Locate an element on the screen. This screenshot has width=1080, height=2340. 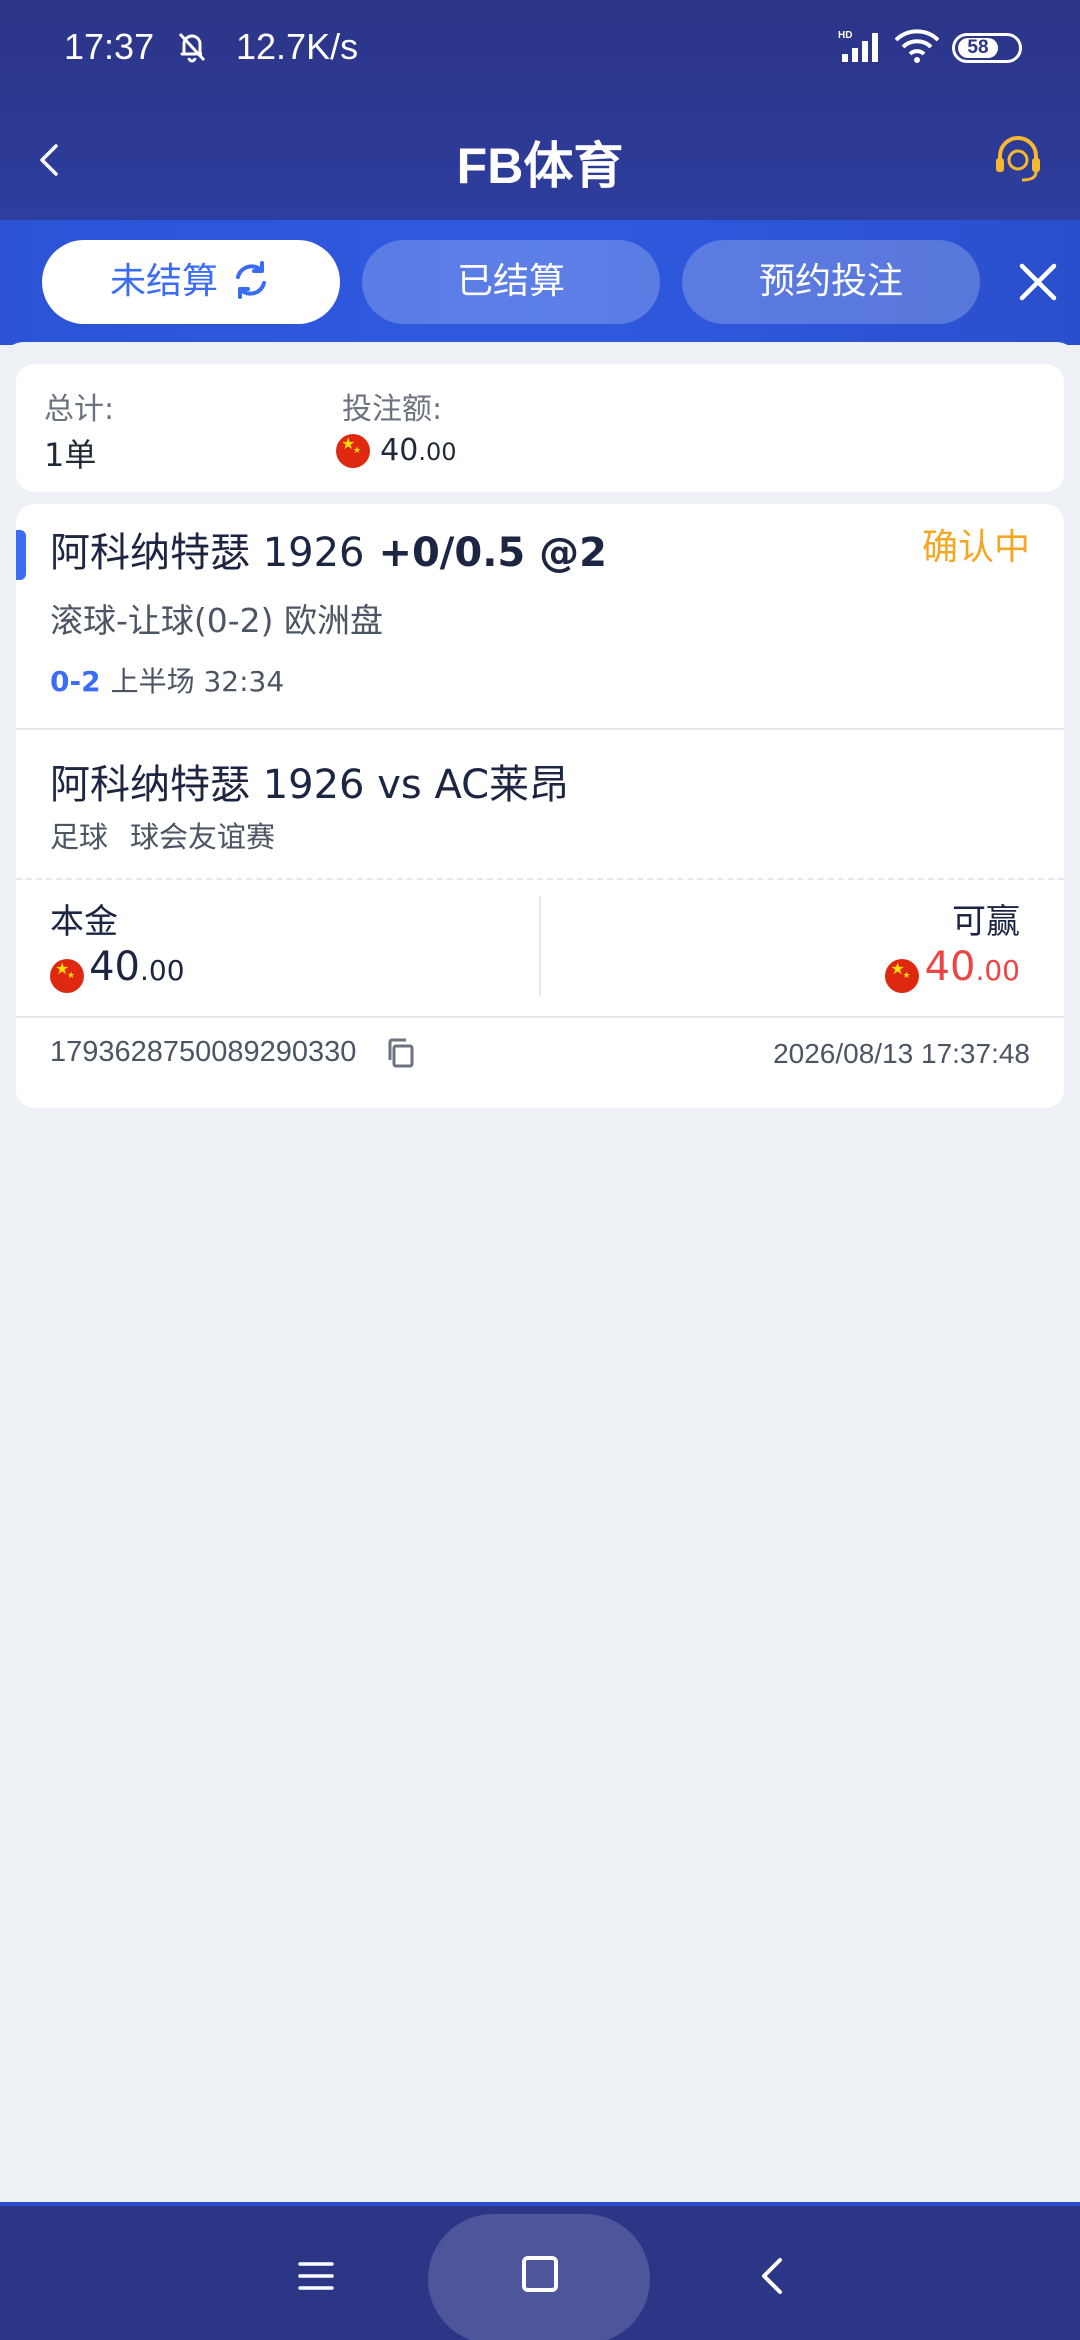
live-score-line: 0-2 上半场 32:34 is located at coordinates (167, 680).